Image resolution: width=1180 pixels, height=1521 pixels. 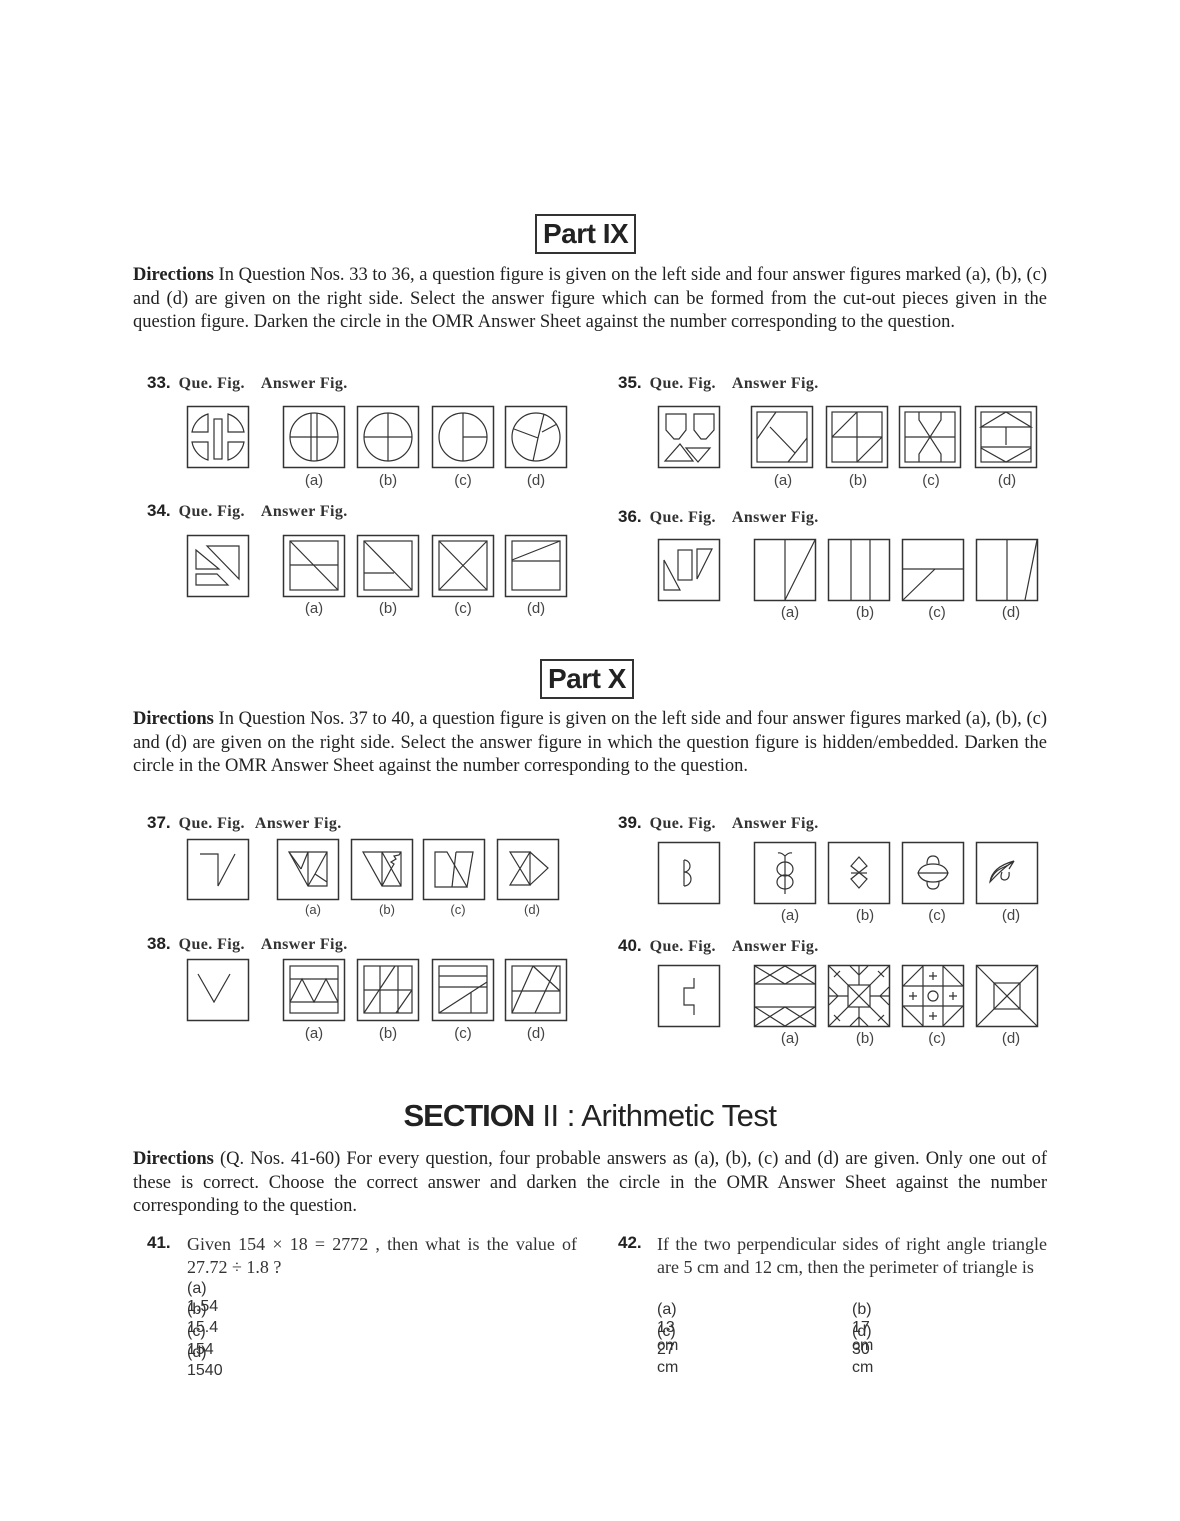 What do you see at coordinates (388, 566) in the screenshot?
I see `q34-answer-b` at bounding box center [388, 566].